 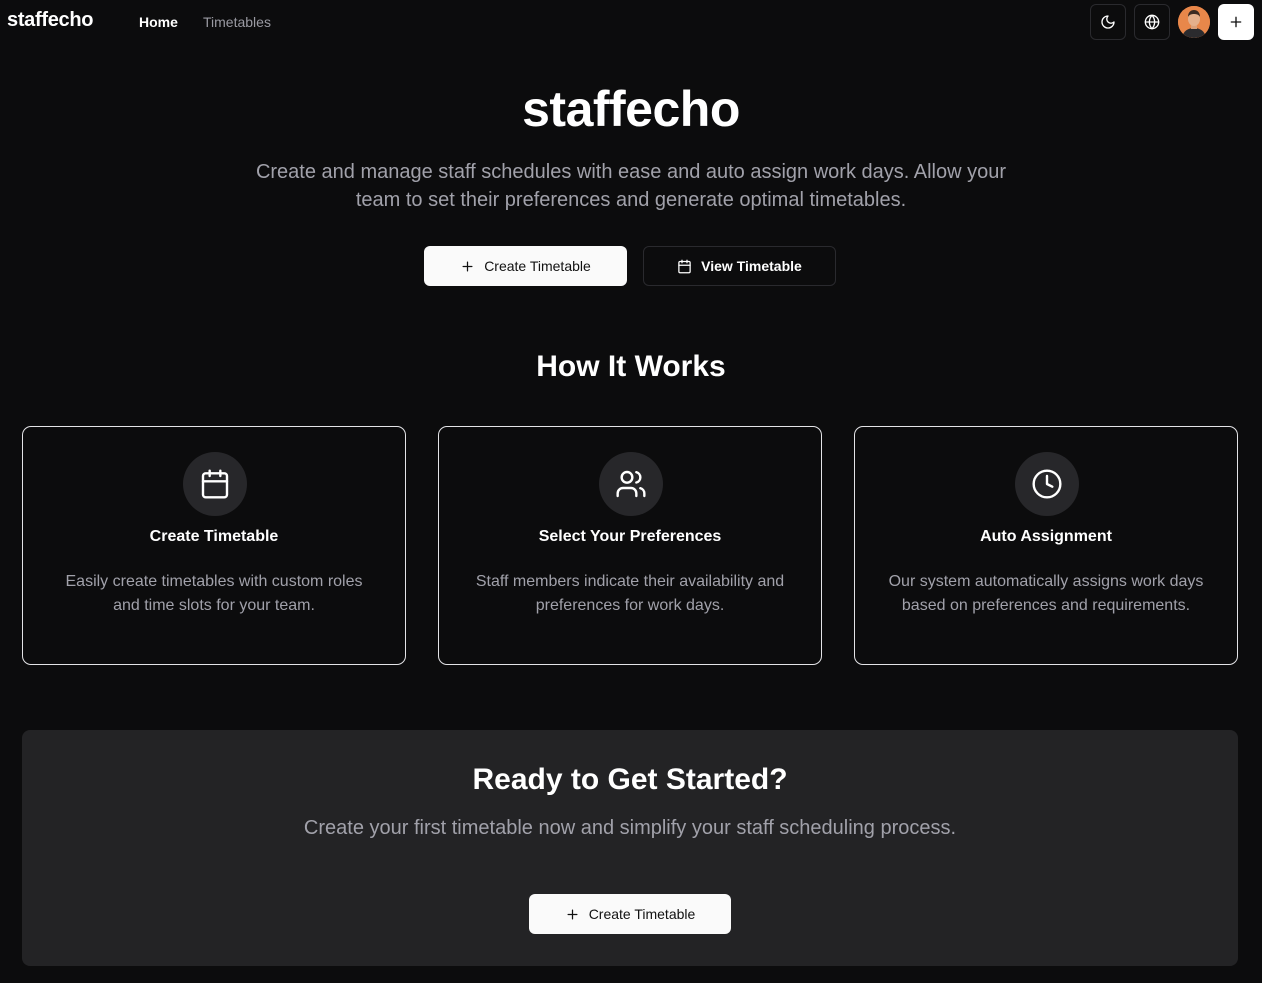 I want to click on top-navbar: staffecho Home Timetables, so click(x=631, y=22).